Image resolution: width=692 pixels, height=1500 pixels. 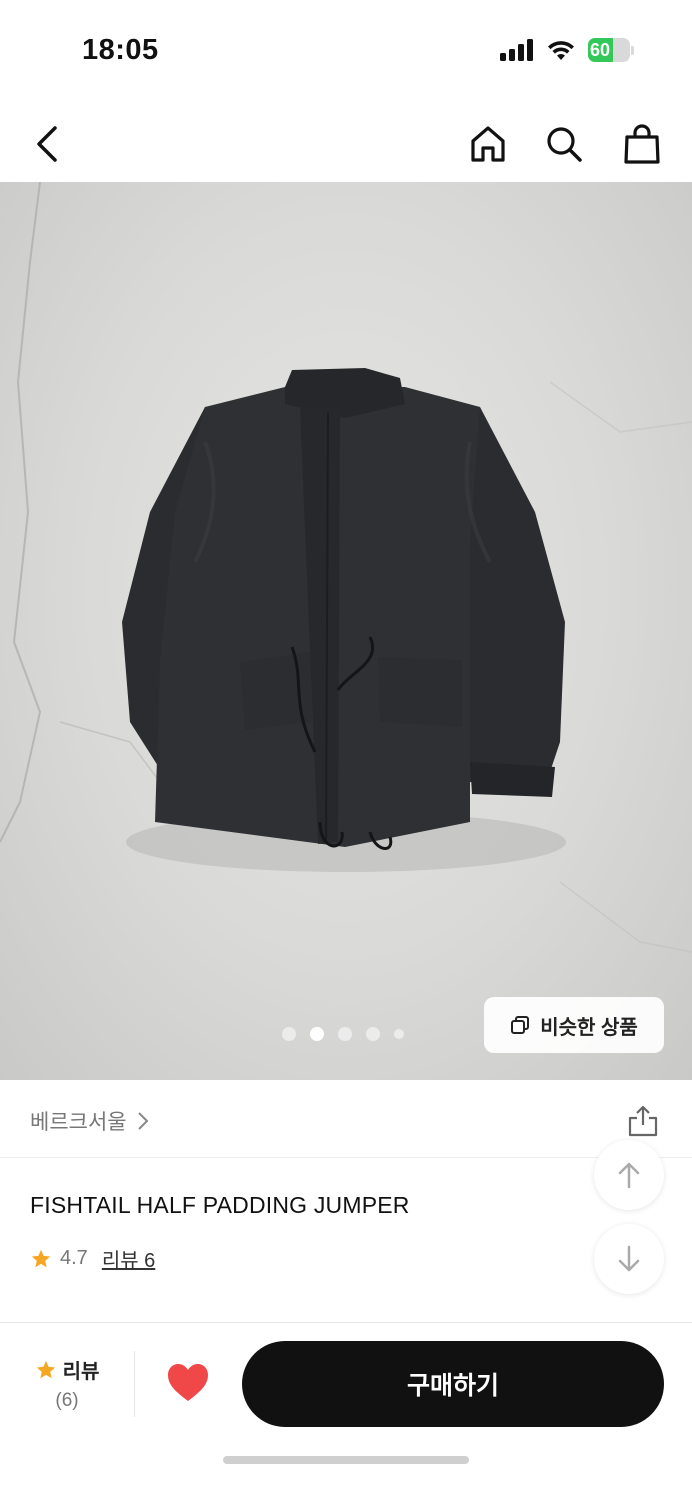 I want to click on chevron-right-icon, so click(x=143, y=1121).